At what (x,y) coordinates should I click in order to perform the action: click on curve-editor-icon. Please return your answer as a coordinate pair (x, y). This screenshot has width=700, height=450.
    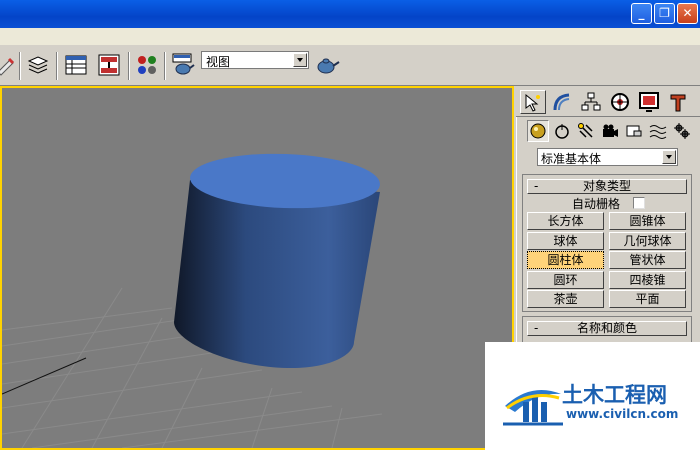
    Looking at the image, I should click on (109, 65).